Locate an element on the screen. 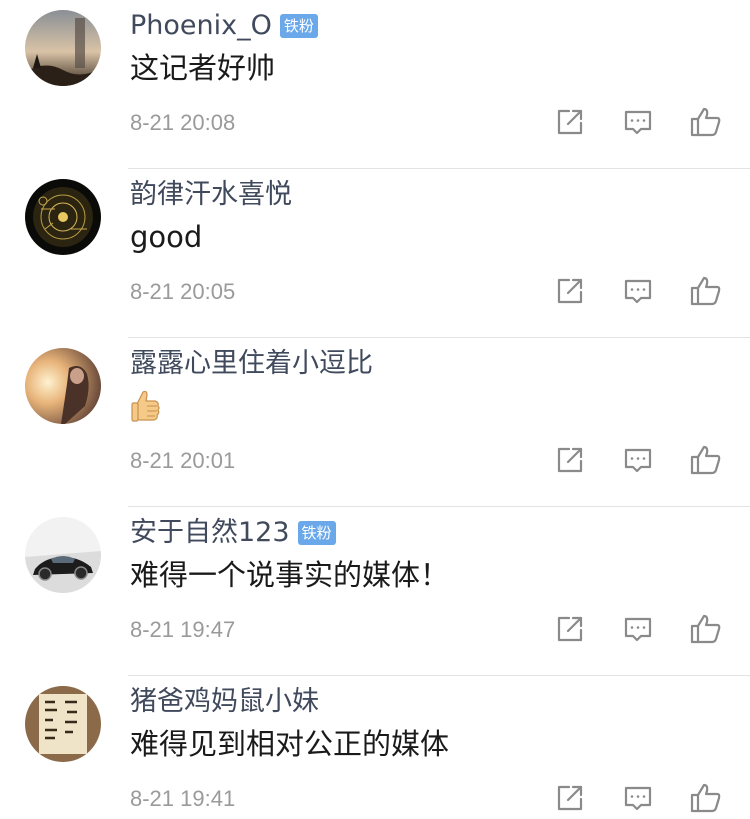 This screenshot has width=750, height=819. username: 韵律汗水喜悦 is located at coordinates (211, 195).